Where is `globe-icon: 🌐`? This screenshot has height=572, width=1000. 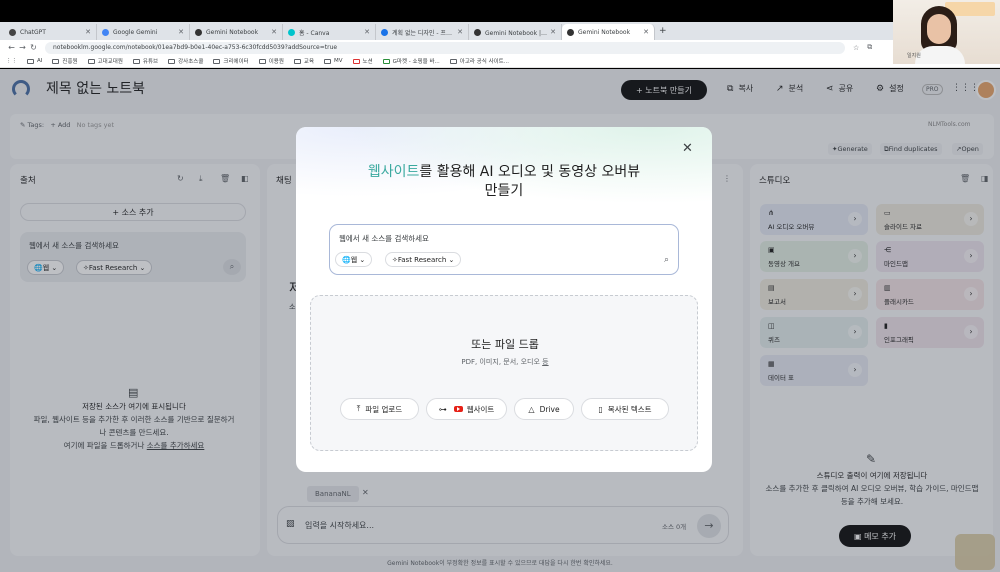
globe-icon: 🌐 is located at coordinates (346, 259).